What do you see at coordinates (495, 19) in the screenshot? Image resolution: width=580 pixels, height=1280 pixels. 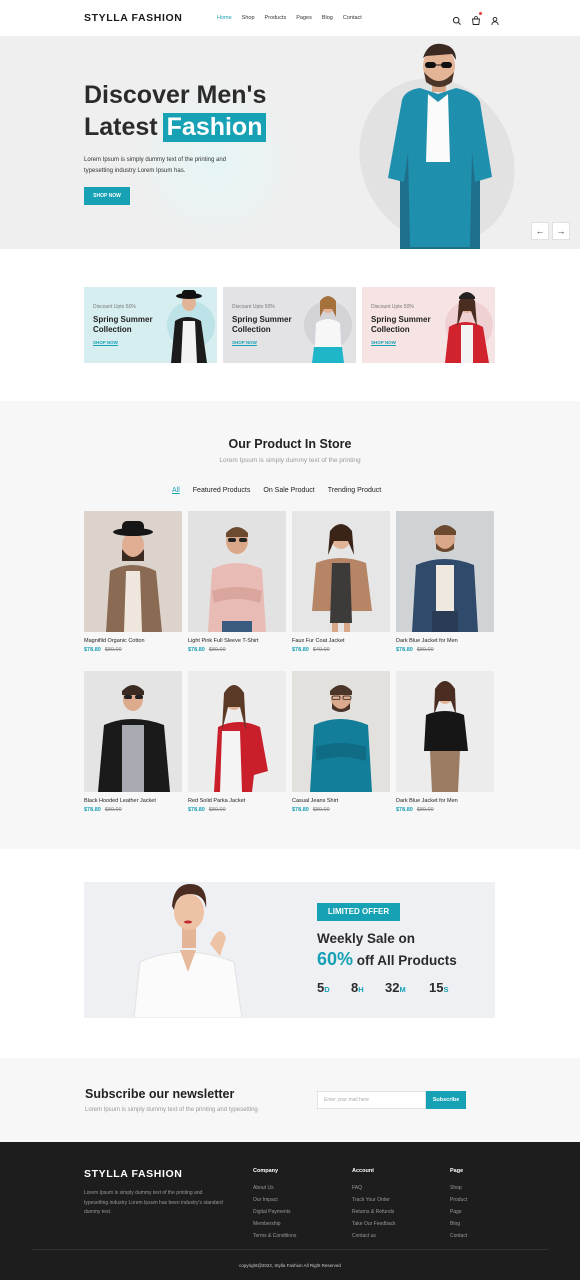 I see `user-icon` at bounding box center [495, 19].